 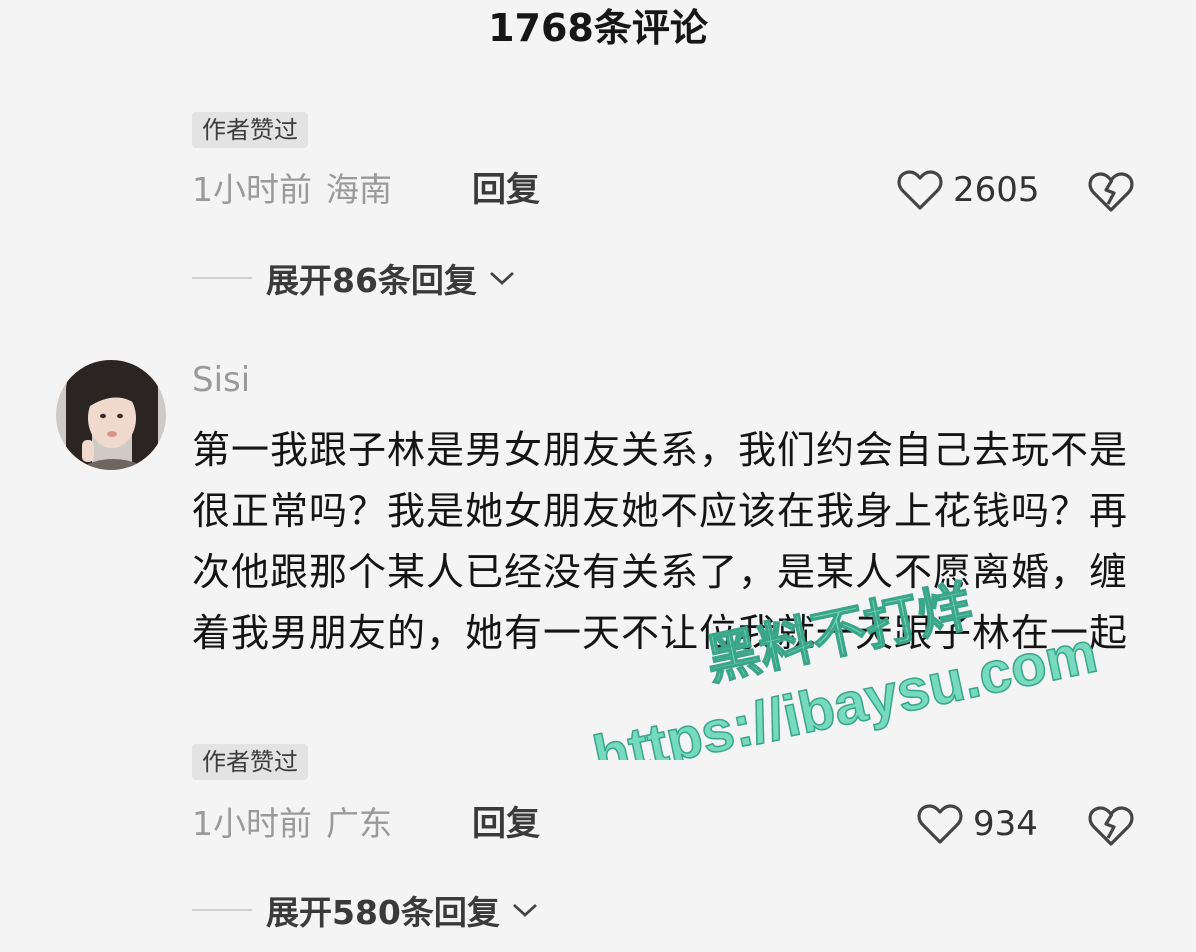 What do you see at coordinates (1005, 824) in the screenshot?
I see `like-count: 934` at bounding box center [1005, 824].